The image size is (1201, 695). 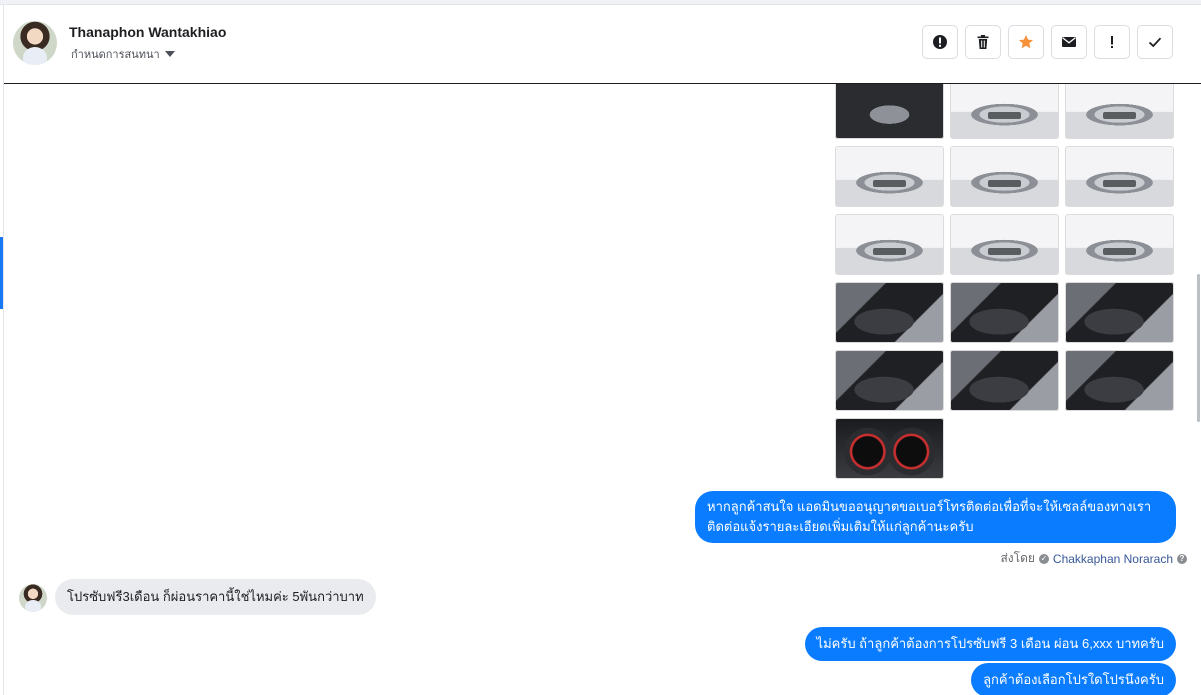 I want to click on assign-conversation-dropdown: กำหนดการสนทนา, so click(x=123, y=54).